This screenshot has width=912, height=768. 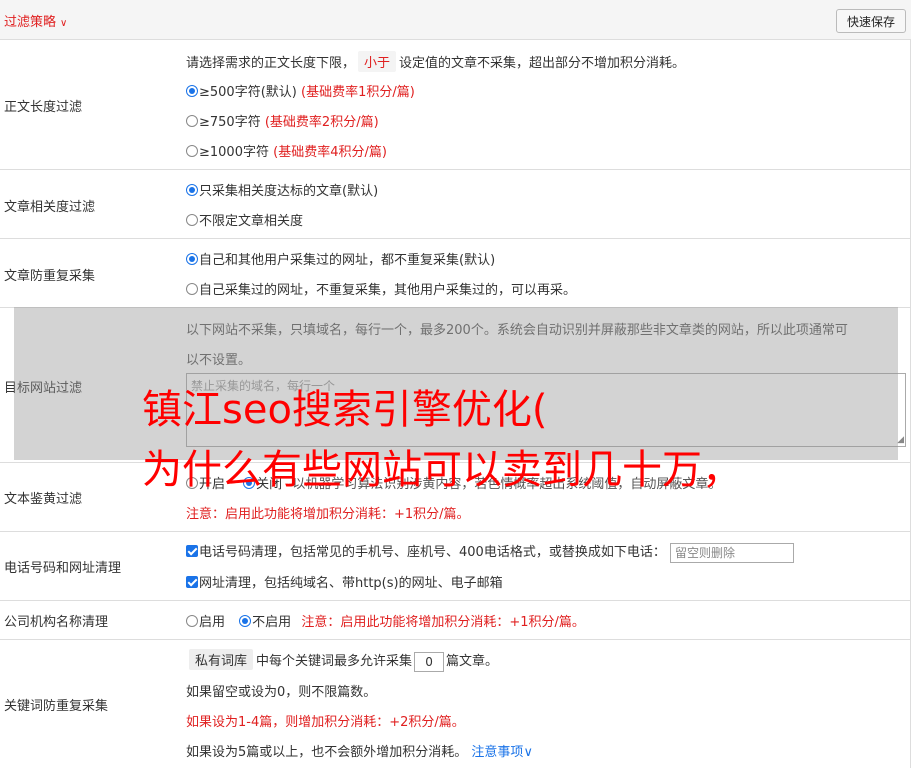 What do you see at coordinates (300, 90) in the screenshot?
I see `length-option-500: ≥500字符(默认) (基础费率1积分/篇)` at bounding box center [300, 90].